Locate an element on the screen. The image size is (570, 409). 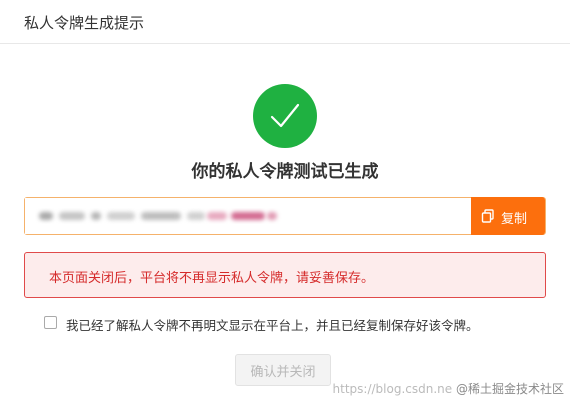
dialog-header: 私人令牌生成提示 is located at coordinates (285, 22).